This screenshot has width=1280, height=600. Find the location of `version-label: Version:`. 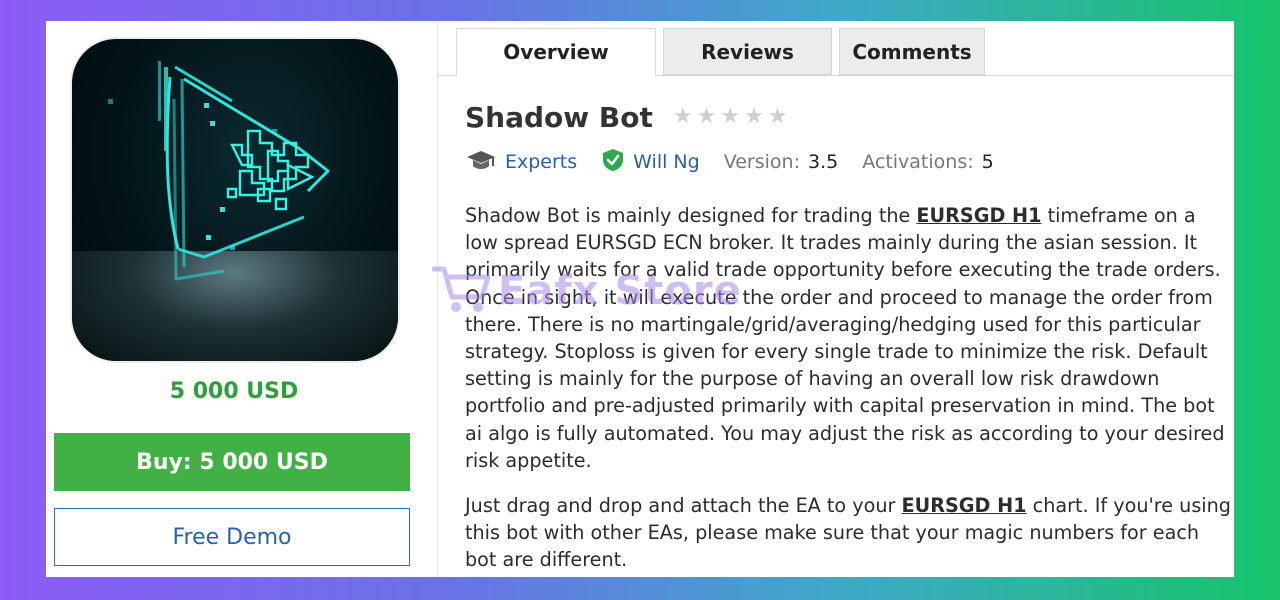

version-label: Version: is located at coordinates (761, 162).